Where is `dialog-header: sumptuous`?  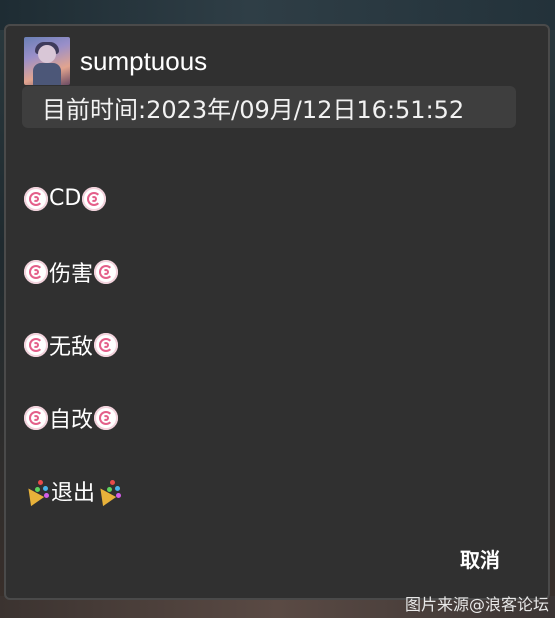
dialog-header: sumptuous is located at coordinates (115, 61).